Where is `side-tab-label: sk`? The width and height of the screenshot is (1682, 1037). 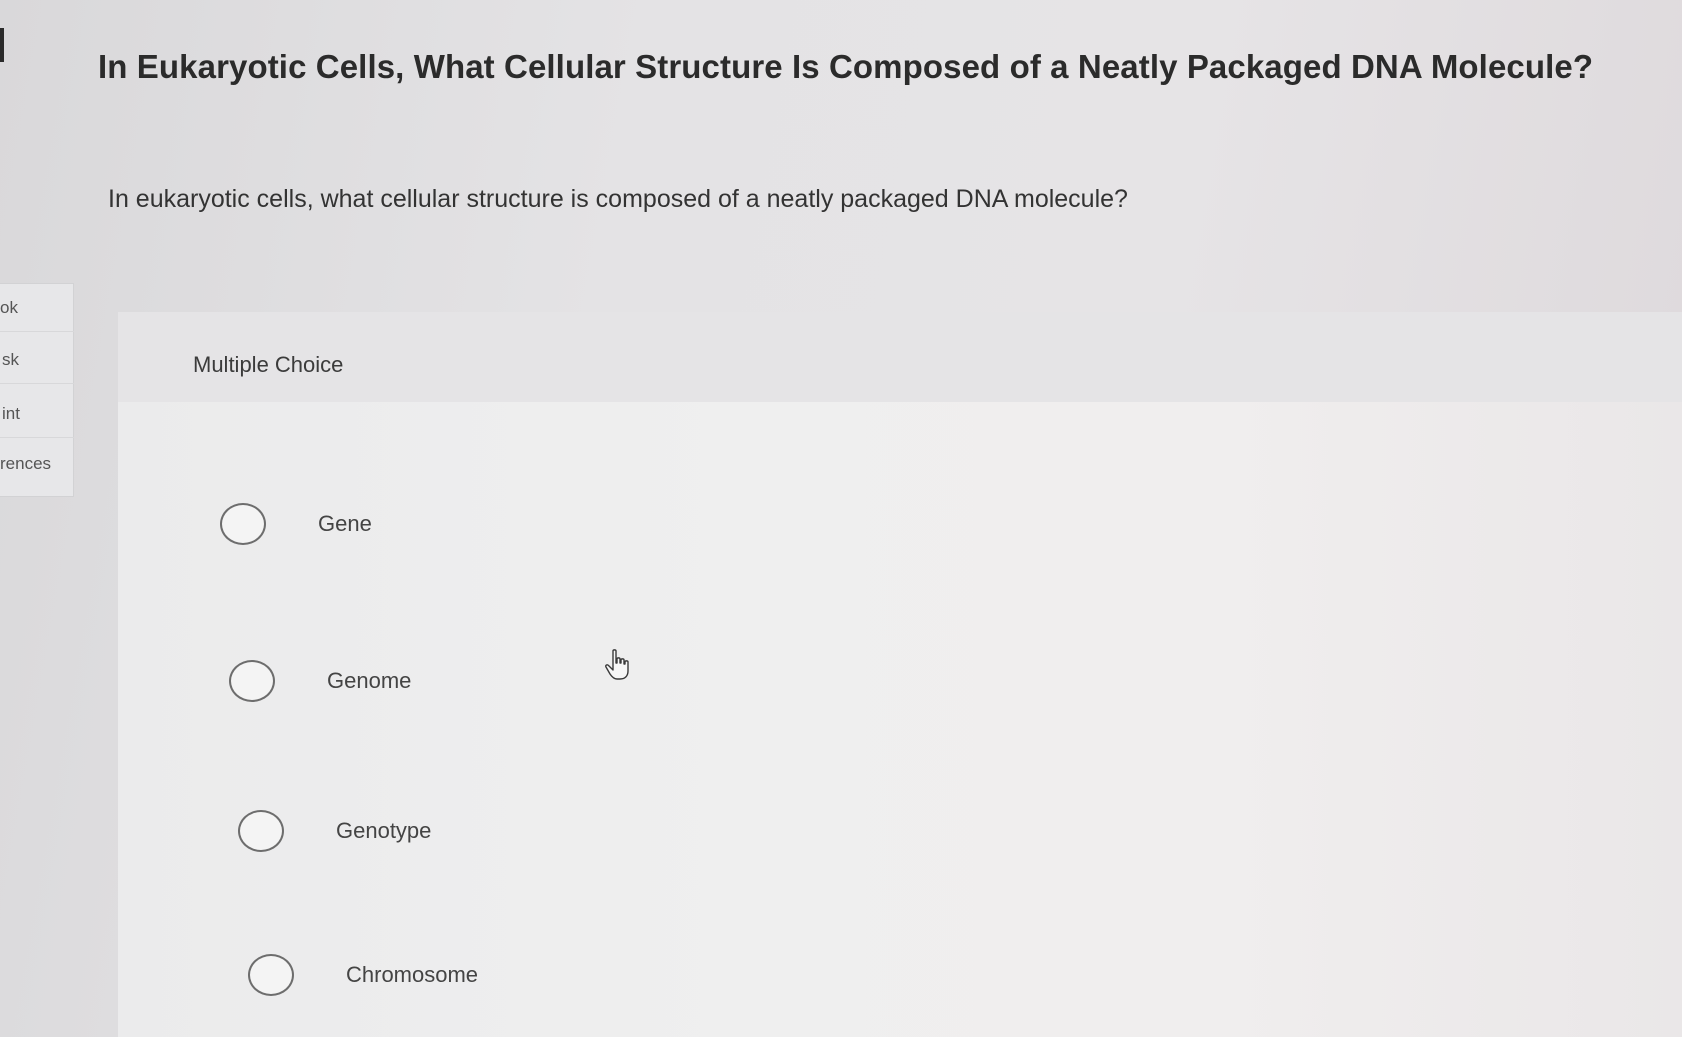
side-tab-label: sk is located at coordinates (10, 359).